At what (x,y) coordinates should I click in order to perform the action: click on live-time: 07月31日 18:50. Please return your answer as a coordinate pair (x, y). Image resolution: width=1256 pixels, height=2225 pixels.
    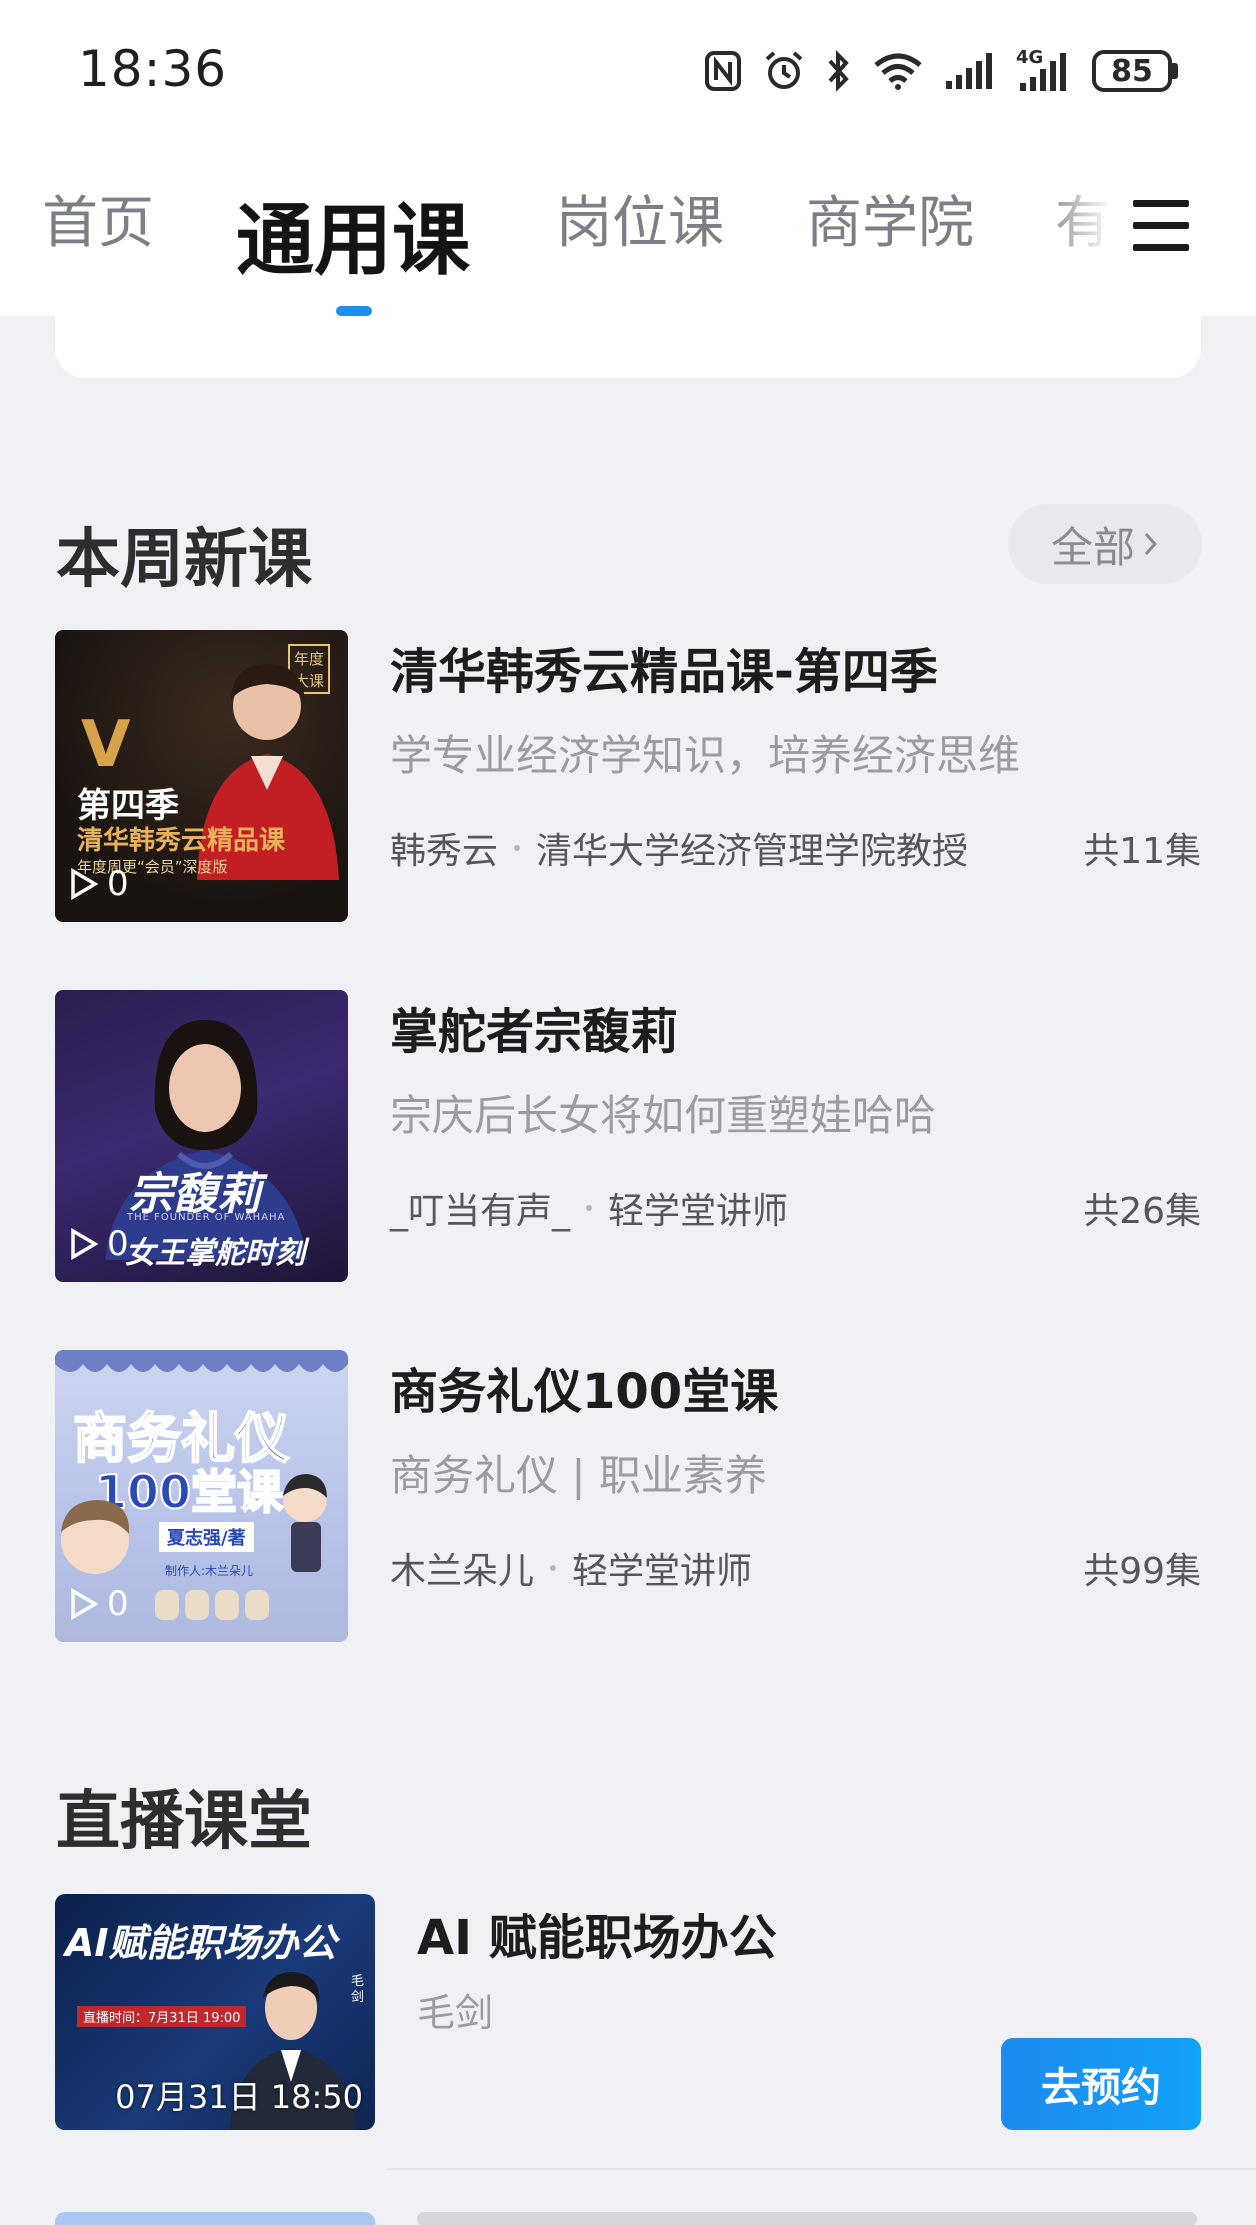
    Looking at the image, I should click on (239, 2097).